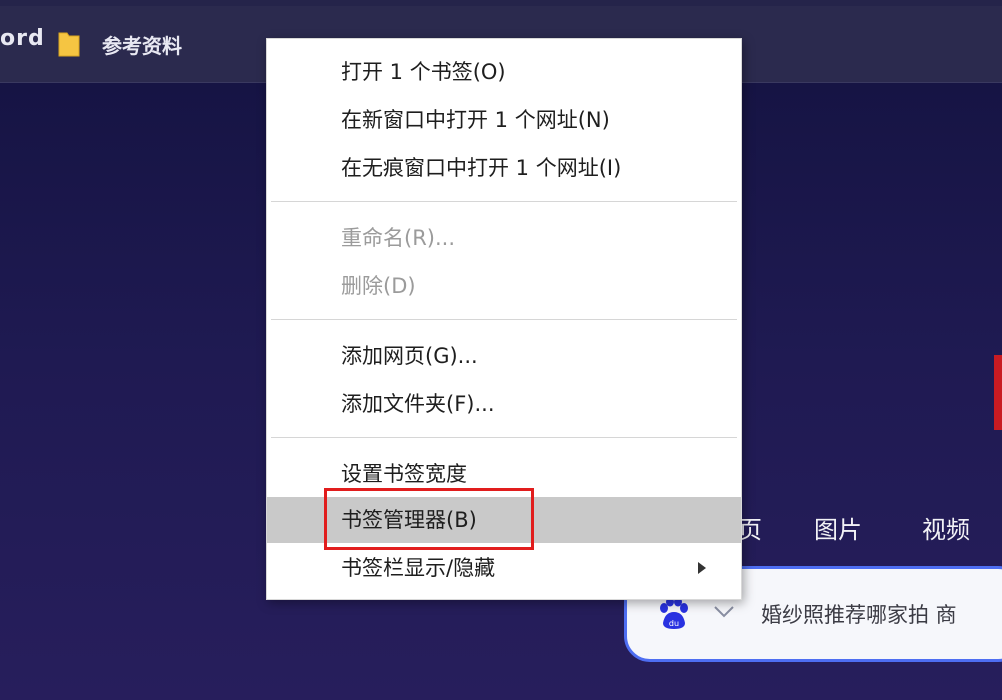 The height and width of the screenshot is (700, 1002). Describe the element at coordinates (674, 623) in the screenshot. I see `svg-text: du` at that location.